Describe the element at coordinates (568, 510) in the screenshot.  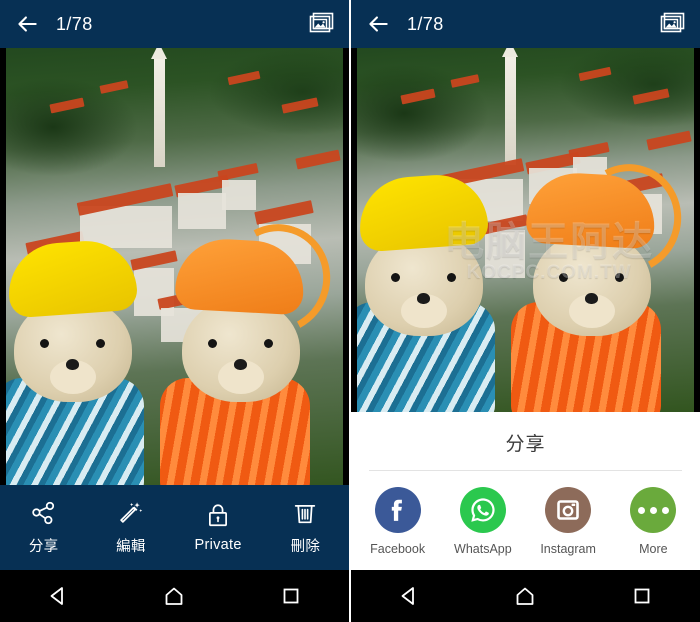
I see `instagram-icon` at that location.